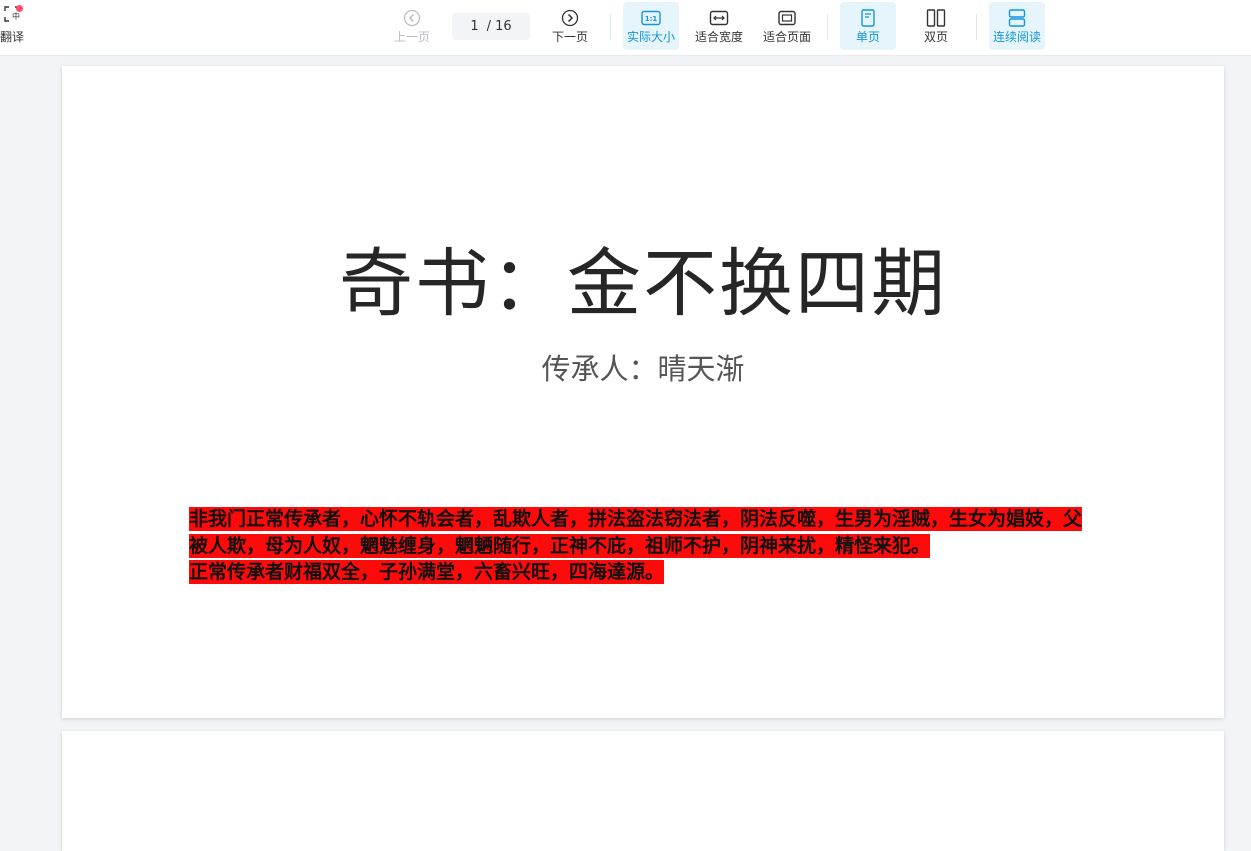 The width and height of the screenshot is (1251, 851). What do you see at coordinates (569, 37) in the screenshot?
I see `next-page-label: 下一页` at bounding box center [569, 37].